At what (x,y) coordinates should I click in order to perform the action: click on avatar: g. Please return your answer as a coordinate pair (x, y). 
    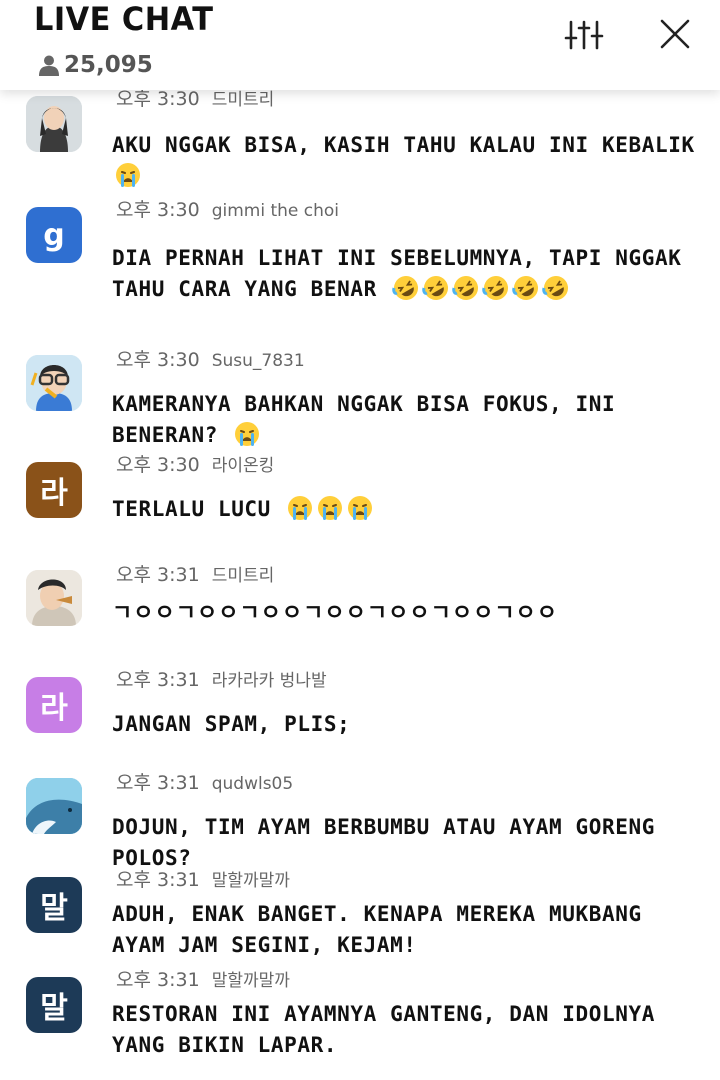
    Looking at the image, I should click on (54, 235).